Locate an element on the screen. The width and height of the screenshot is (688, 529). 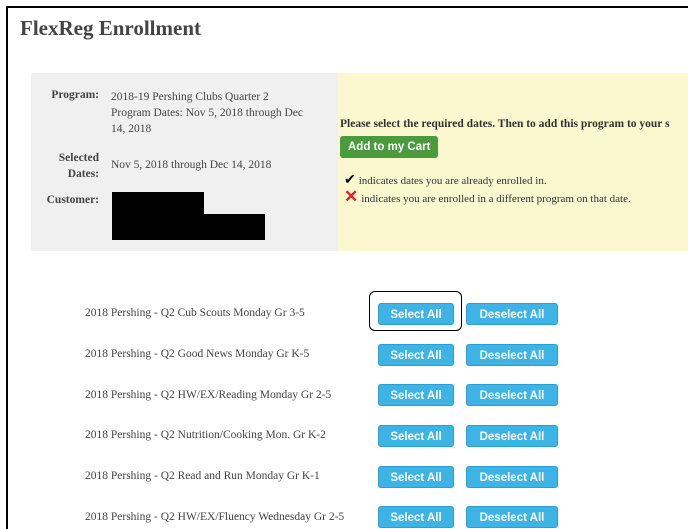
page-title: FlexReg Enrollment is located at coordinates (111, 28).